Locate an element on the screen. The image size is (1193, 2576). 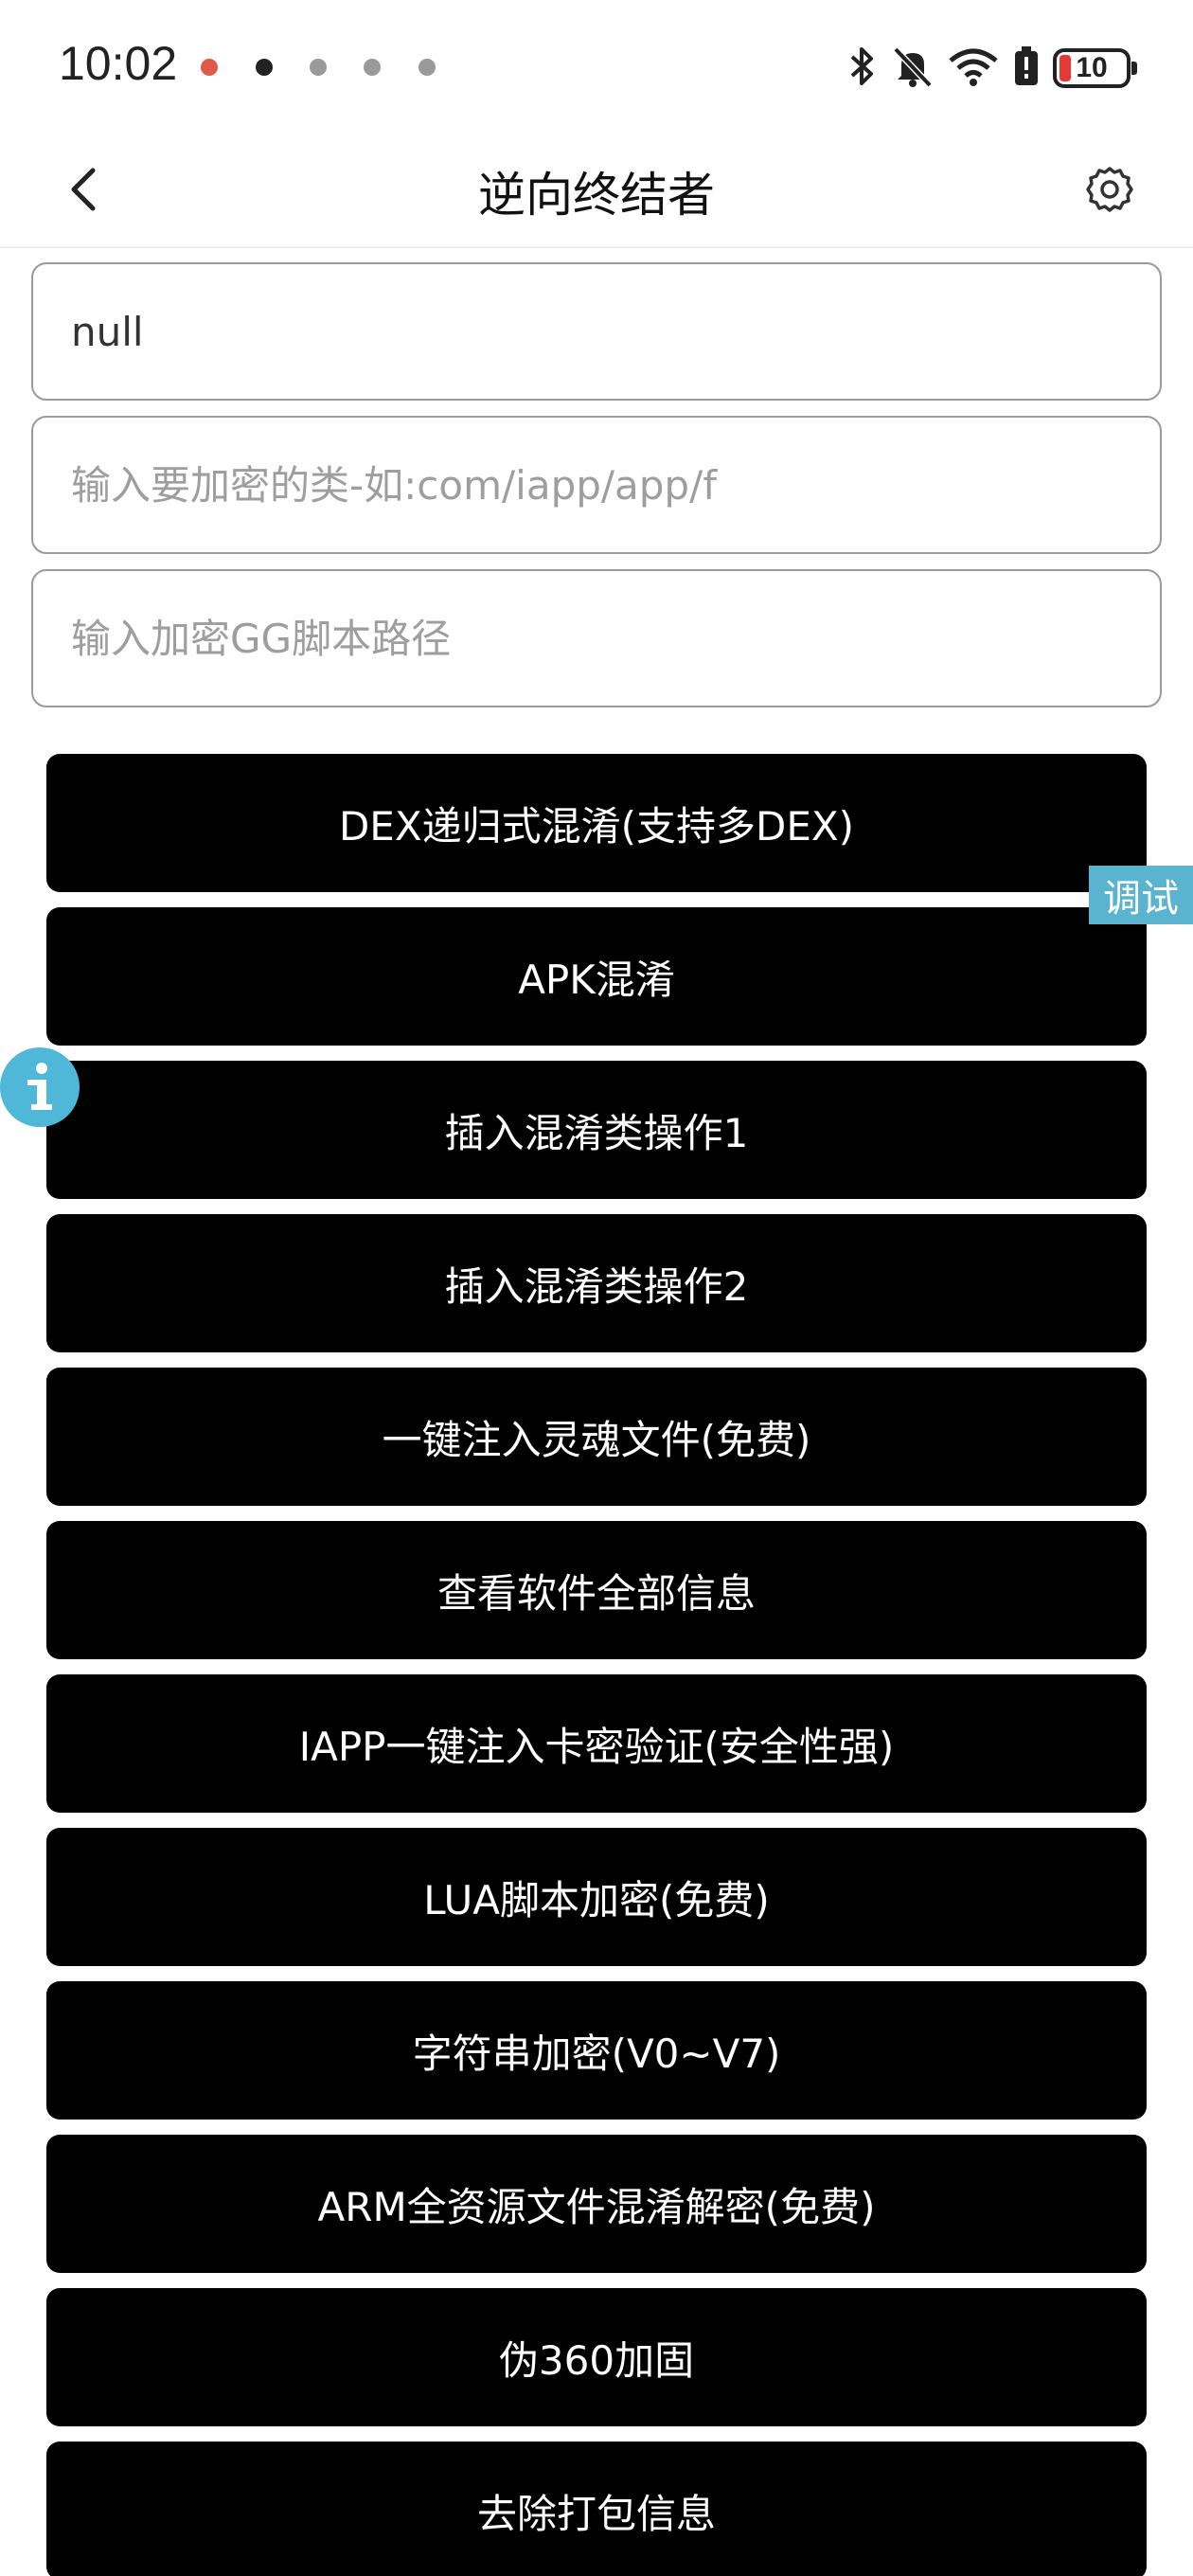
package-input is located at coordinates (596, 331).